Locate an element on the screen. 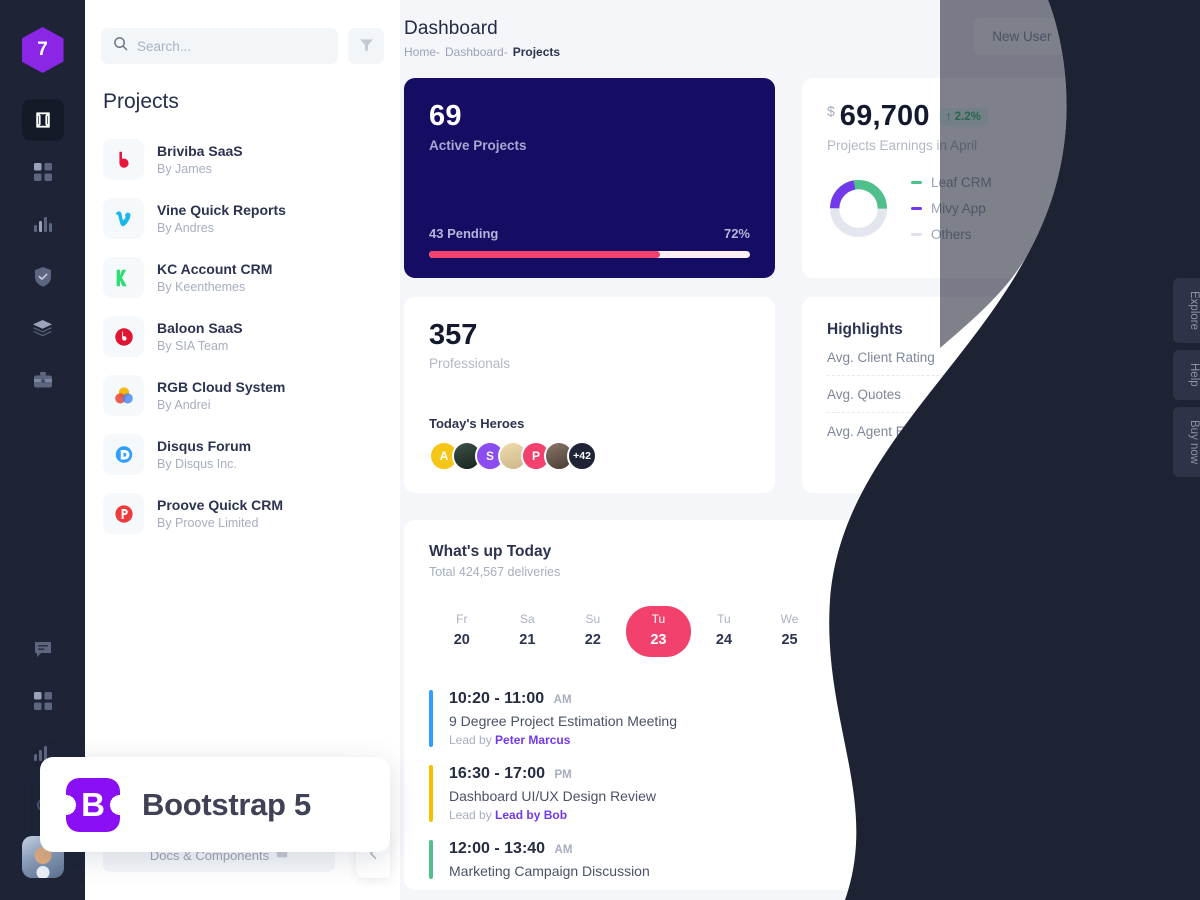 This screenshot has height=900, width=1200. heroes-label: Today's Heroes is located at coordinates (477, 423).